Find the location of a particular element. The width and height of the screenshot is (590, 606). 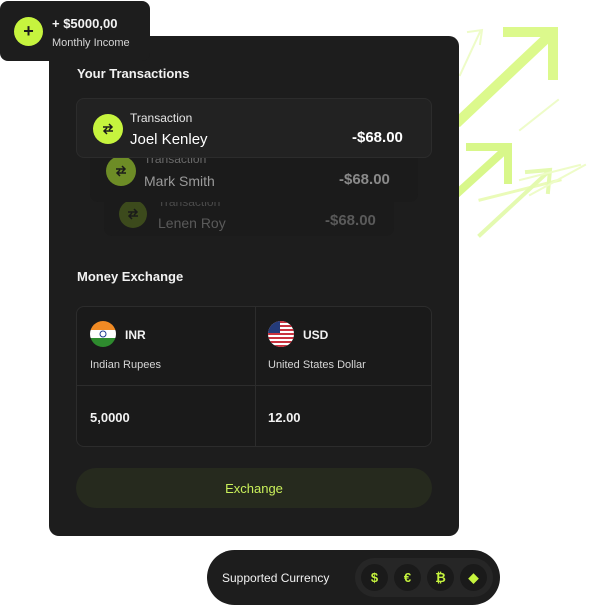

to-amount: 12.00 is located at coordinates (284, 417).